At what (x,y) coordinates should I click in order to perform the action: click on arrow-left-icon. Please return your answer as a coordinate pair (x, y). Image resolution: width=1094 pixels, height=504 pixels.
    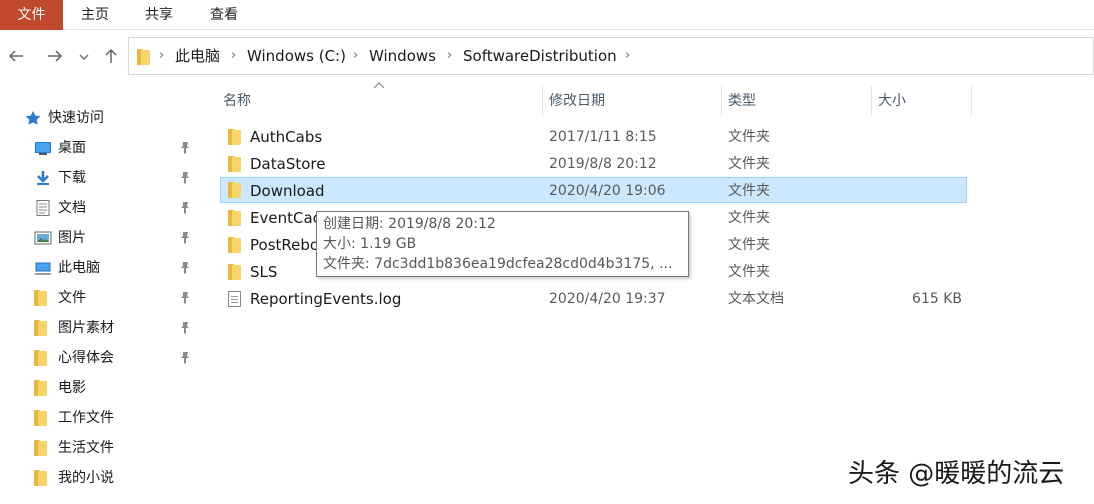
    Looking at the image, I should click on (15, 56).